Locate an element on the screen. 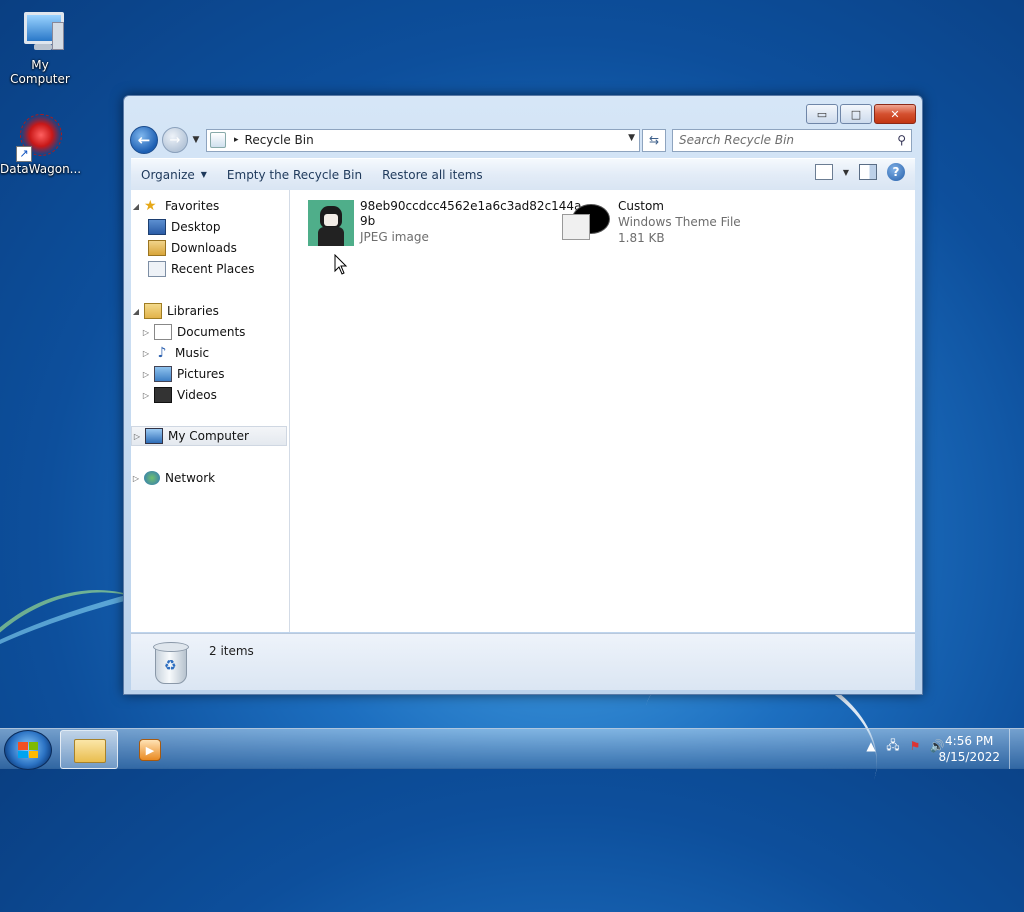 The height and width of the screenshot is (912, 1024). image-thumbnail is located at coordinates (331, 223).